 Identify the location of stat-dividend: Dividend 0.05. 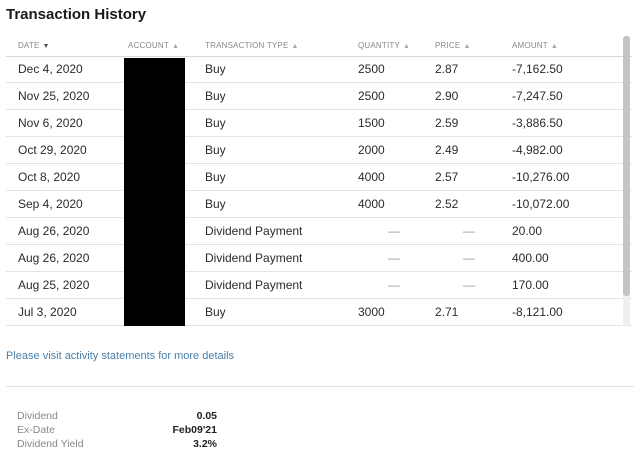
(117, 417).